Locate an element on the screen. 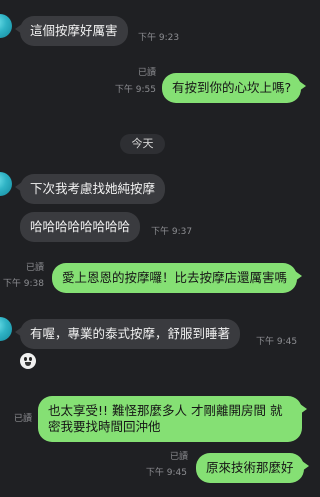  incoming-message: 哈哈哈哈哈哈哈哈 is located at coordinates (80, 227).